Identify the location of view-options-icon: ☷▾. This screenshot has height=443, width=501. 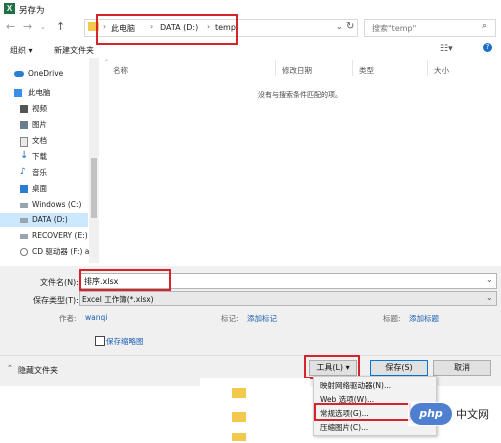
(446, 49).